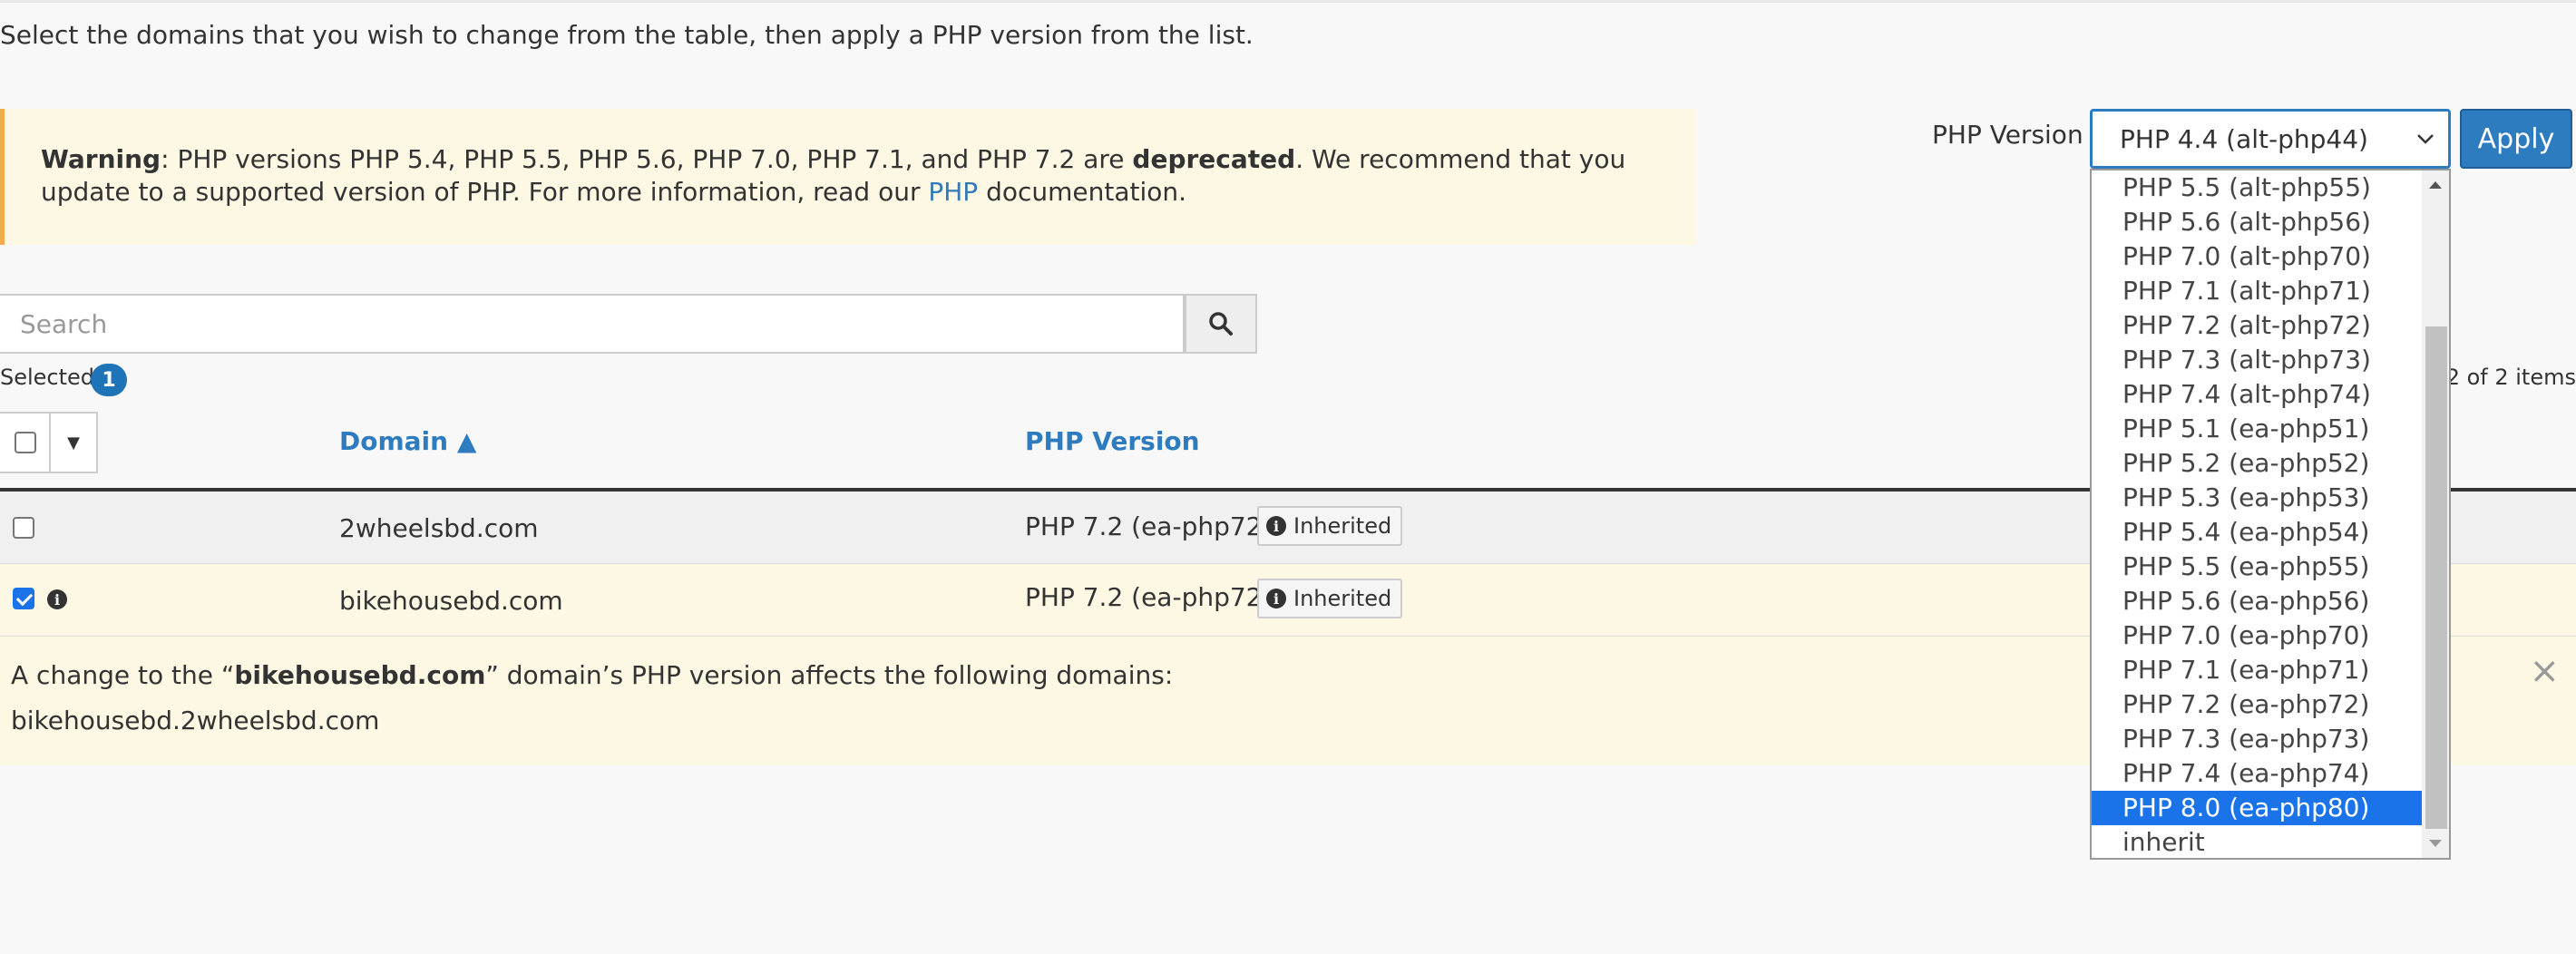 The image size is (2576, 954). I want to click on php-version-option: PHP 7.1 (alt-php71), so click(2258, 291).